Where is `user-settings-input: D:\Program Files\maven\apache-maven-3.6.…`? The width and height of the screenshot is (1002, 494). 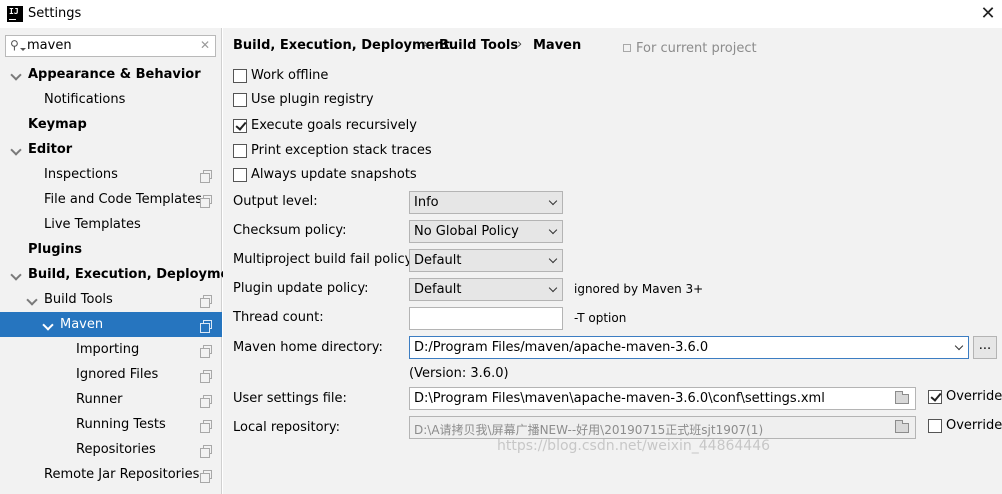
user-settings-input: D:\Program Files\maven\apache-maven-3.6.… is located at coordinates (662, 398).